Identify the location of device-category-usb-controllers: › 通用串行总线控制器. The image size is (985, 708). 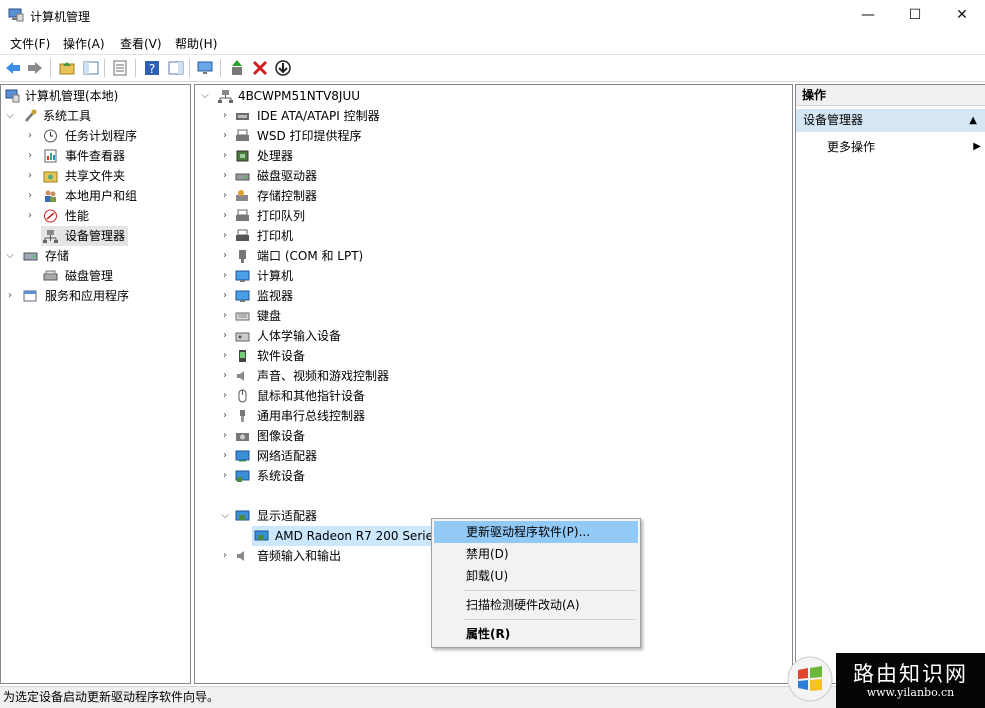
(370, 416).